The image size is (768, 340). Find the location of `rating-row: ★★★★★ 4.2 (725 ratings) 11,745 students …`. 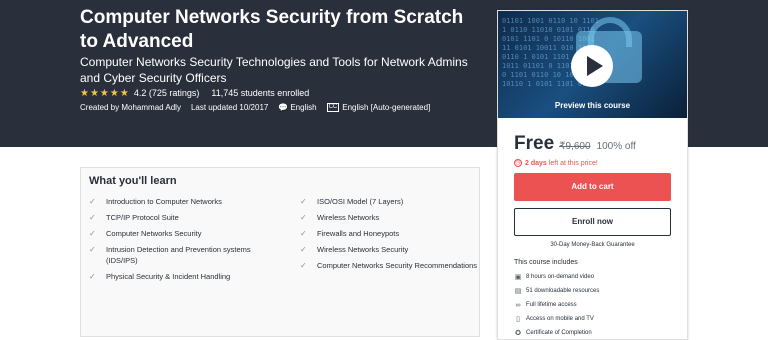

rating-row: ★★★★★ 4.2 (725 ratings) 11,745 students … is located at coordinates (194, 93).